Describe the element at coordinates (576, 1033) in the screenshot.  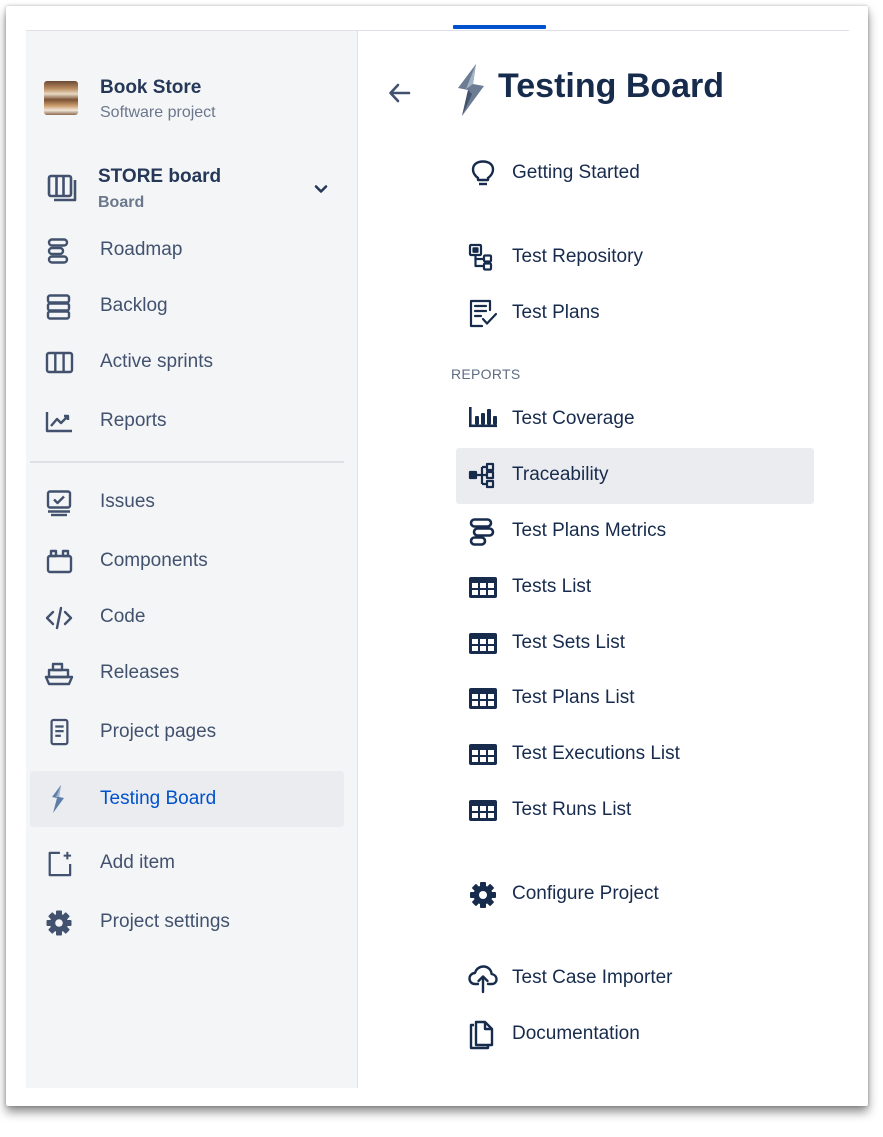
I see `menu-item-label: Documentation` at that location.